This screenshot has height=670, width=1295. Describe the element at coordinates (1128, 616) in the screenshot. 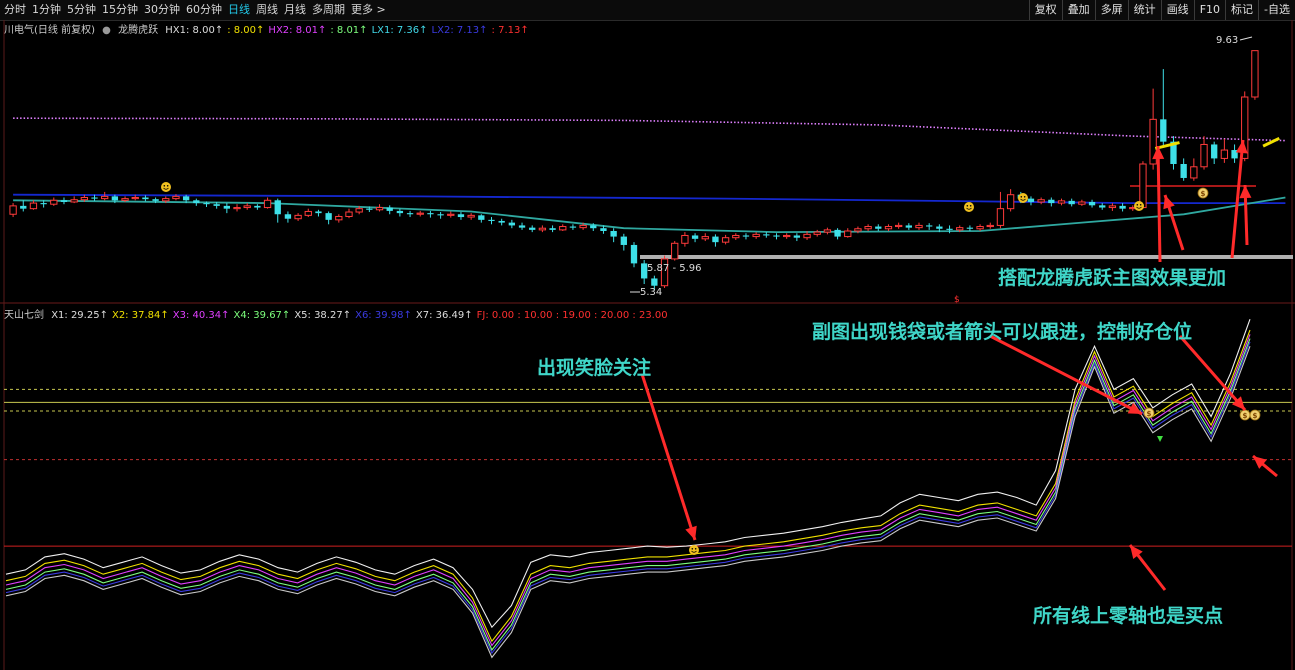

I see `annotation-zero: 所有线上零轴也是买点` at that location.